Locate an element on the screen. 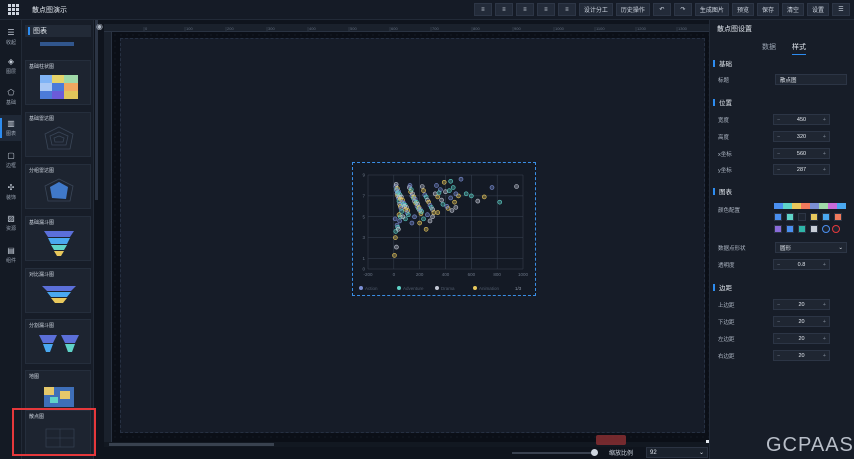  y-stepper: −287 + is located at coordinates (801, 169).